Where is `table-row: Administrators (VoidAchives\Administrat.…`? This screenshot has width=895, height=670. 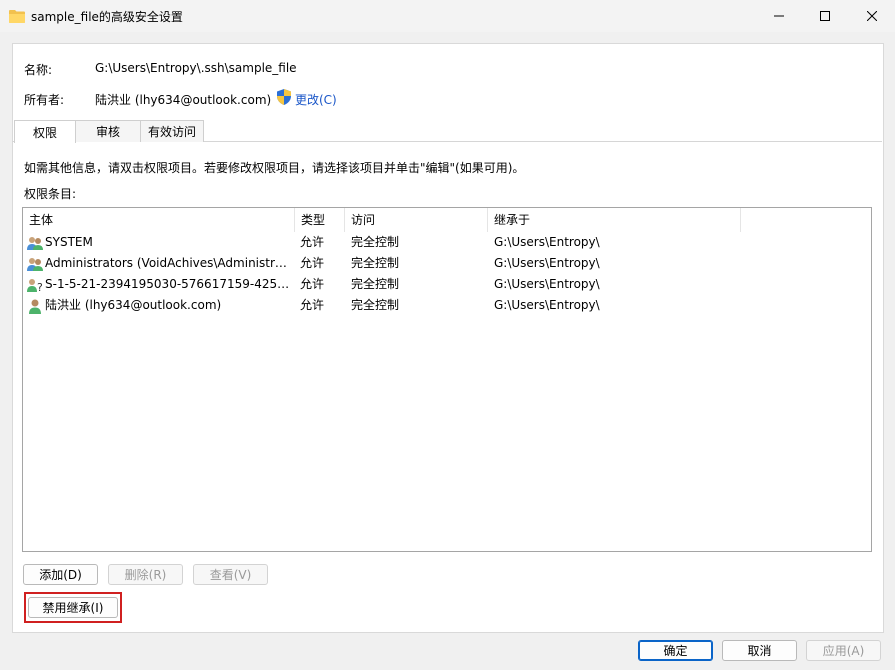 table-row: Administrators (VoidAchives\Administrat.… is located at coordinates (446, 263).